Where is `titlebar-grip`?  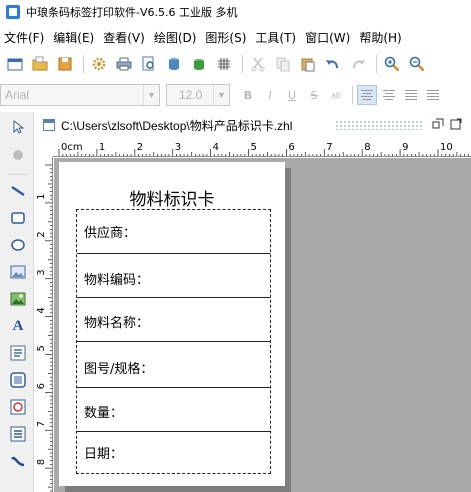 titlebar-grip is located at coordinates (379, 125).